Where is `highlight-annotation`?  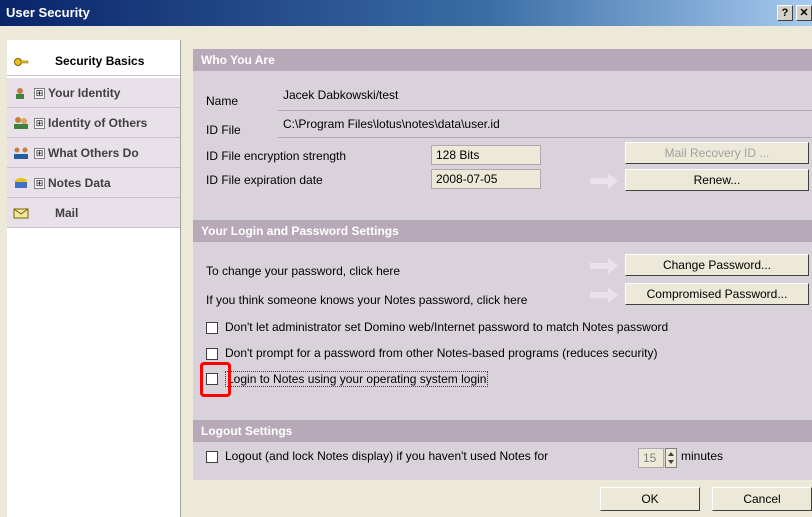
highlight-annotation is located at coordinates (215, 379).